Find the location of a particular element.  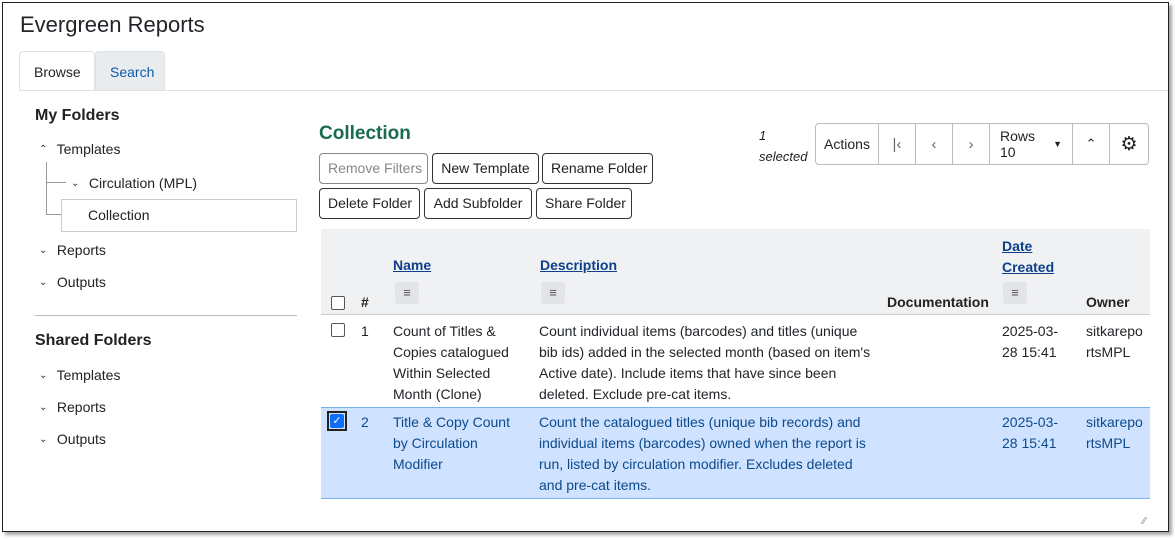

tree-item-collection: Collection is located at coordinates (179, 215).